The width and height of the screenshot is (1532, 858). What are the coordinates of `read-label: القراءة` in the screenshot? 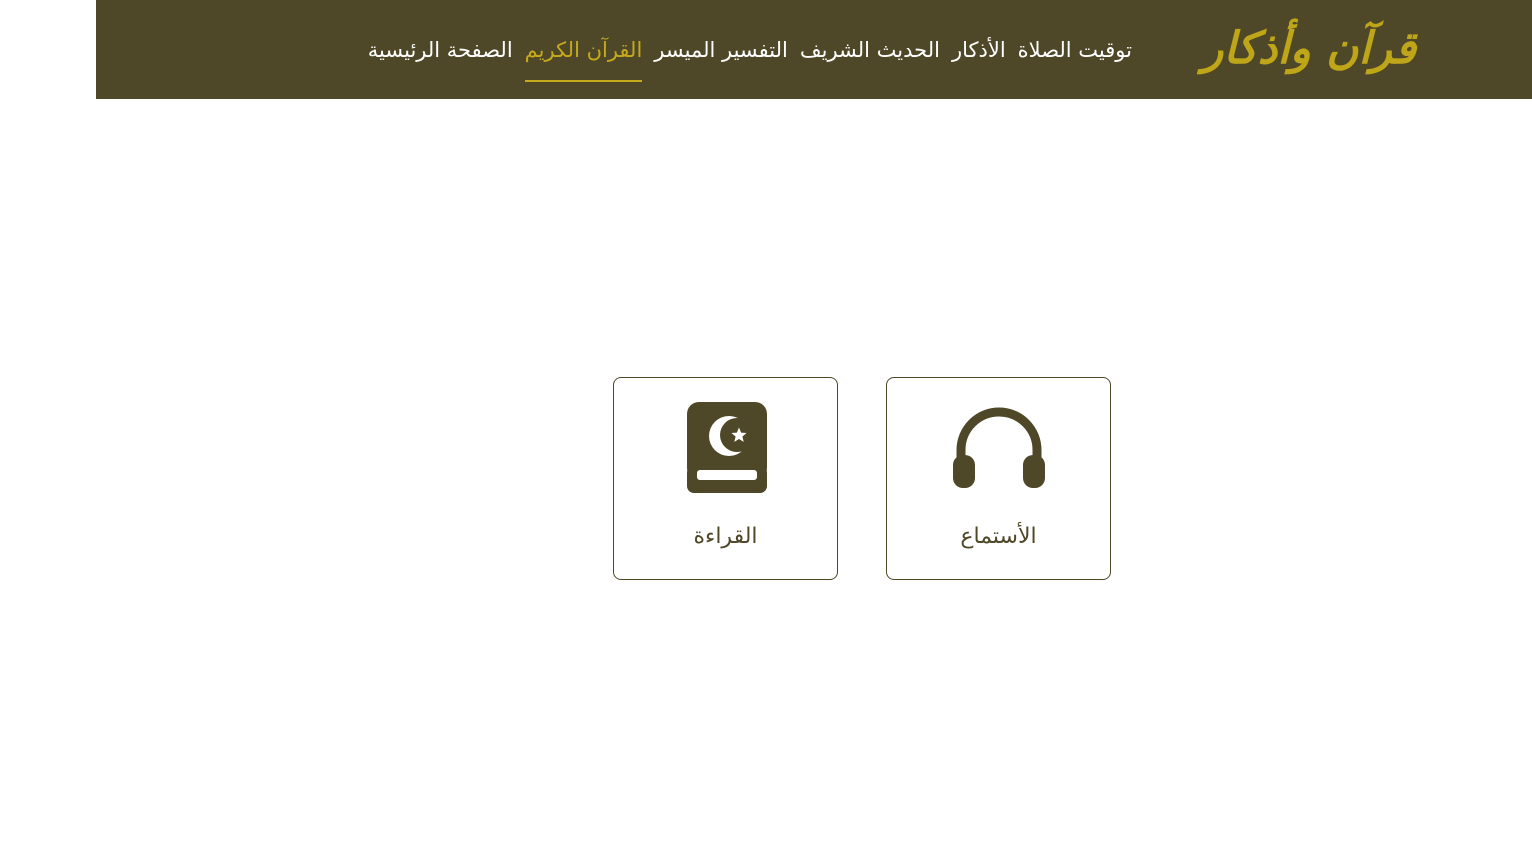 It's located at (725, 536).